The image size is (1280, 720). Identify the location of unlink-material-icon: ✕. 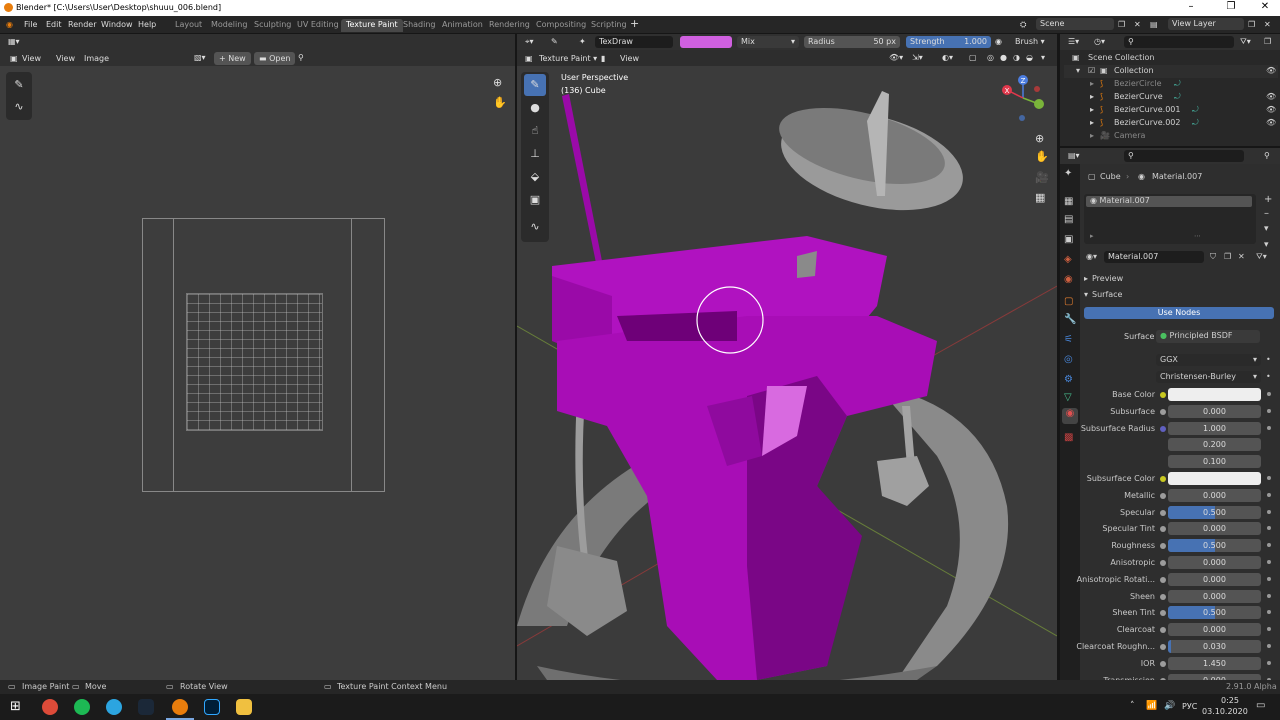
(1241, 256).